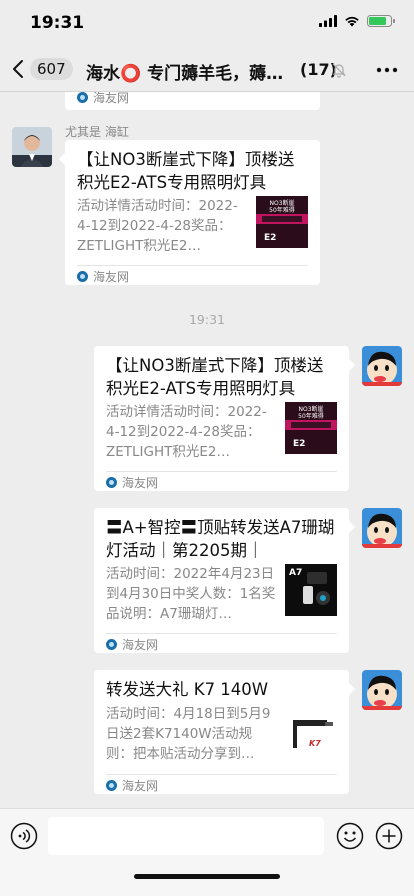 The width and height of the screenshot is (414, 896). What do you see at coordinates (339, 70) in the screenshot?
I see `mute-icon` at bounding box center [339, 70].